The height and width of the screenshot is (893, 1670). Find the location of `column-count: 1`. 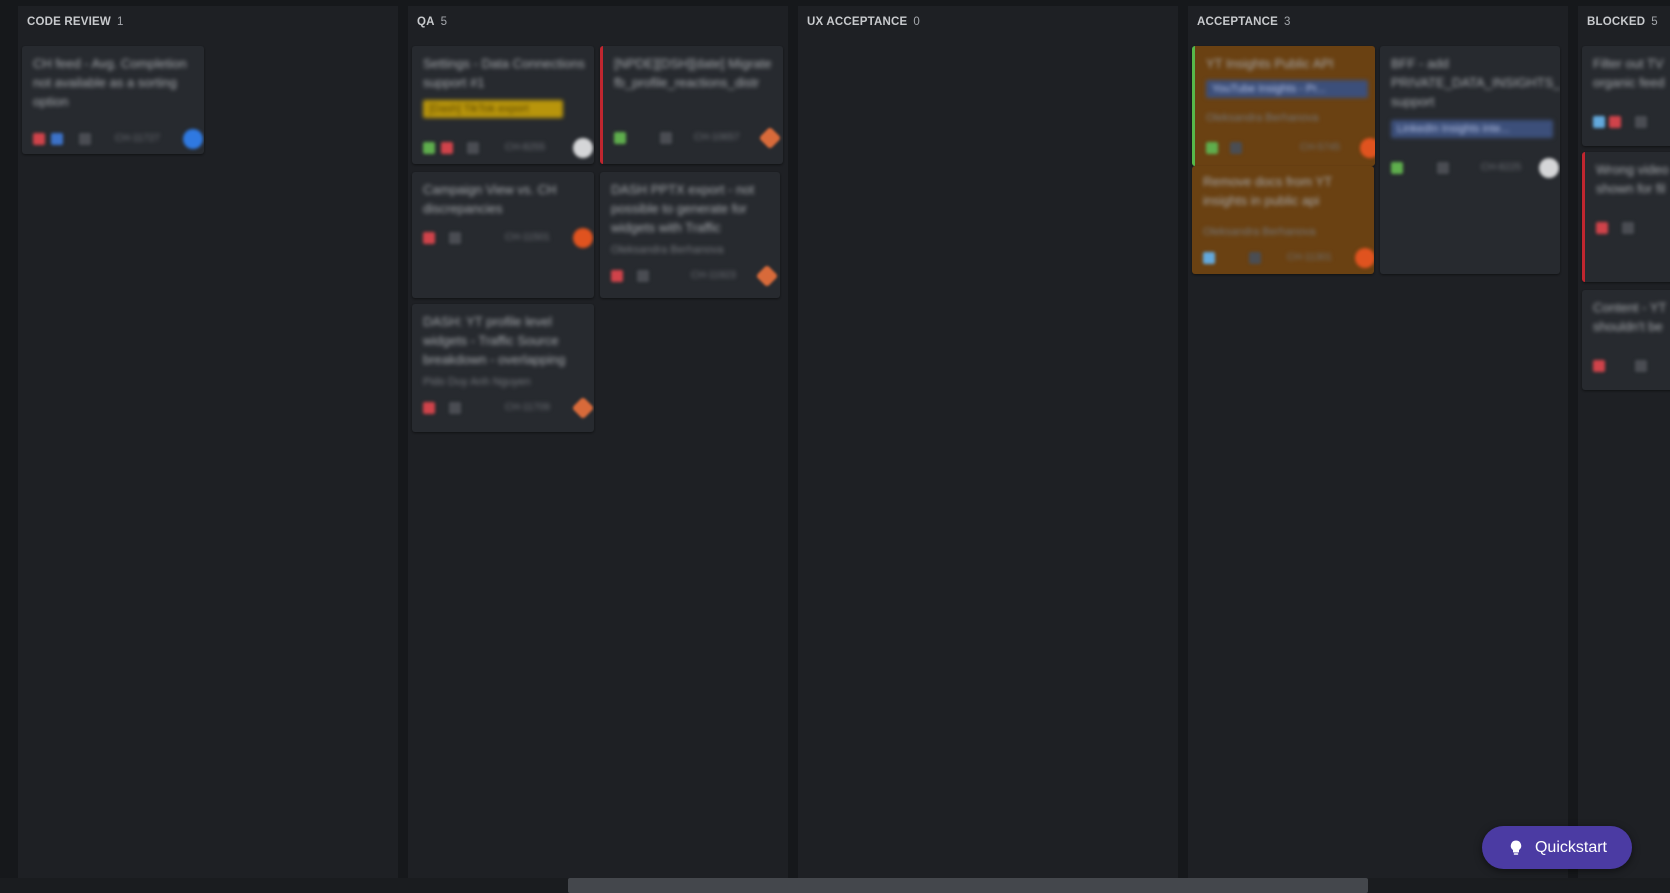

column-count: 1 is located at coordinates (120, 22).